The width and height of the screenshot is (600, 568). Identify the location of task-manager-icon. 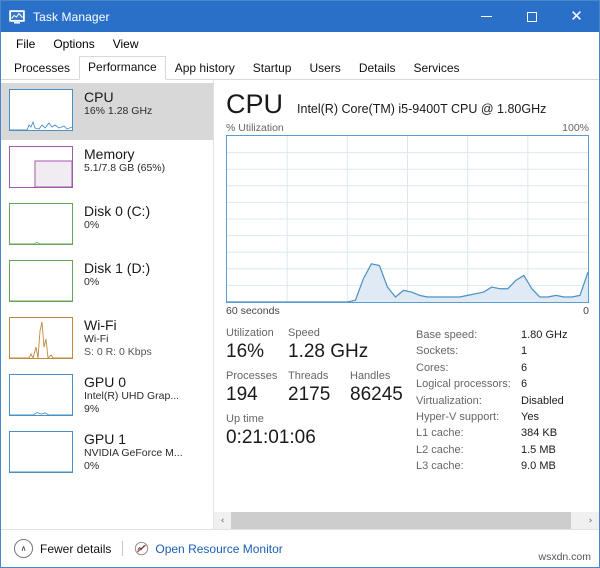
(17, 17).